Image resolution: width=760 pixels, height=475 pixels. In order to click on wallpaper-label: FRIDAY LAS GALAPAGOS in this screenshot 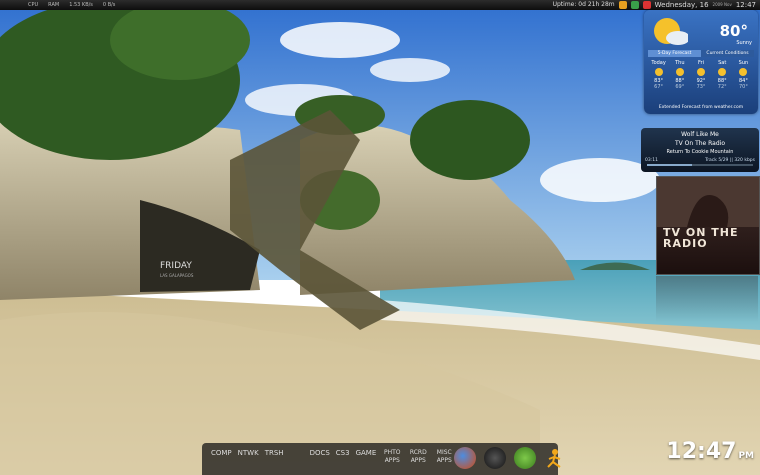, I will do `click(176, 271)`.